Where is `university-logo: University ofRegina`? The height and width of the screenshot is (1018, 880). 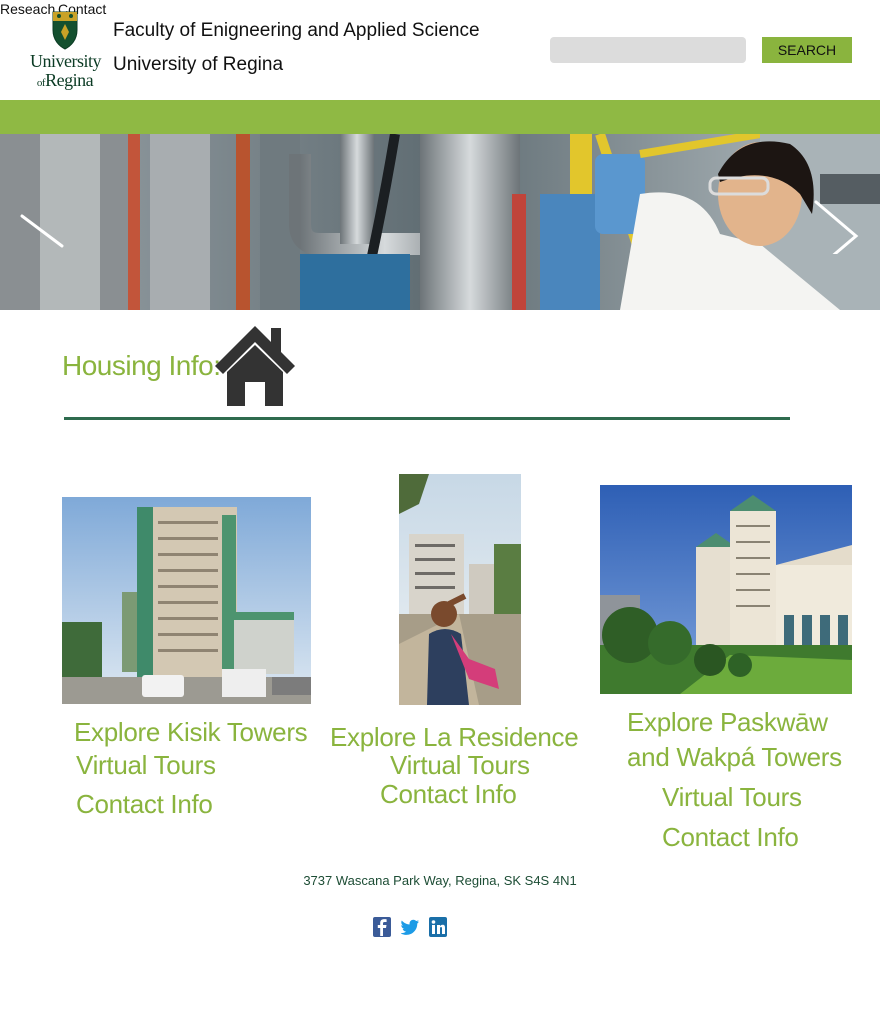 university-logo: University ofRegina is located at coordinates (66, 52).